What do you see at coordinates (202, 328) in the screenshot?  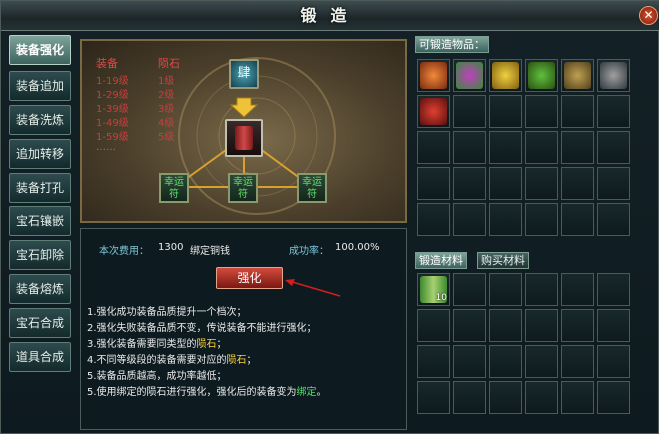 I see `rule-text: 2.强化失败装备品质不变，传说装备不能进行强化；` at bounding box center [202, 328].